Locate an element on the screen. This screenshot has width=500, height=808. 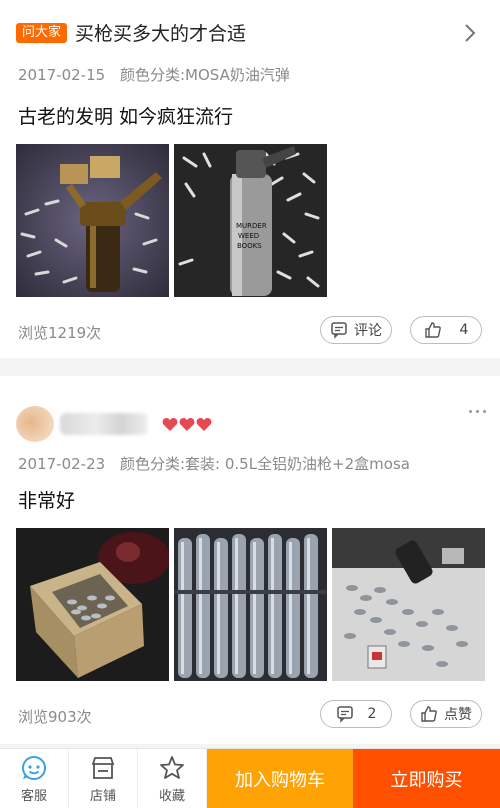
reviewer-level-hearts is located at coordinates (187, 424).